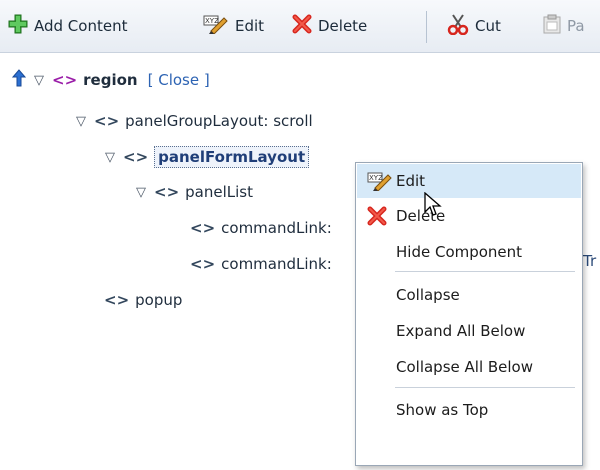 The width and height of the screenshot is (600, 470). I want to click on menu-item-collapse-all-below: Collapse All Below, so click(469, 367).